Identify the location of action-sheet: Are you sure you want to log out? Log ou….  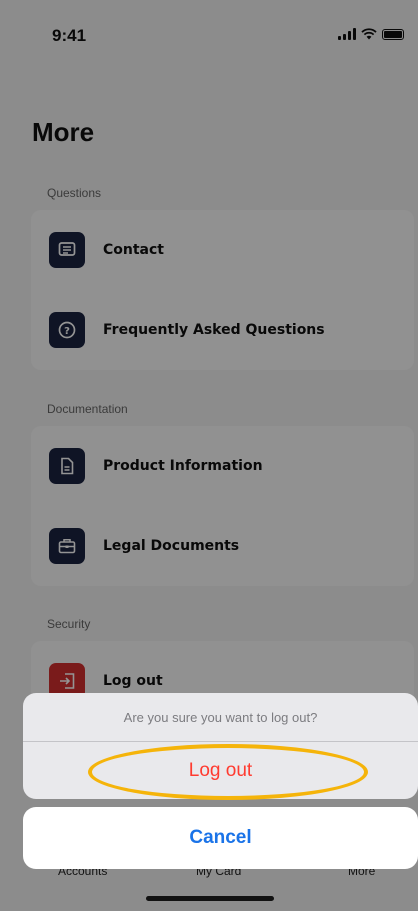
(220, 746).